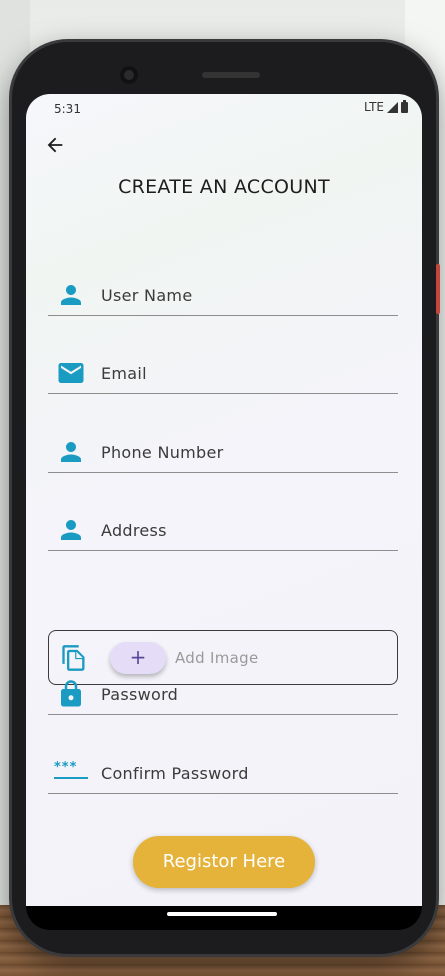 This screenshot has height=976, width=445. What do you see at coordinates (386, 106) in the screenshot?
I see `status-indicators: LTE` at bounding box center [386, 106].